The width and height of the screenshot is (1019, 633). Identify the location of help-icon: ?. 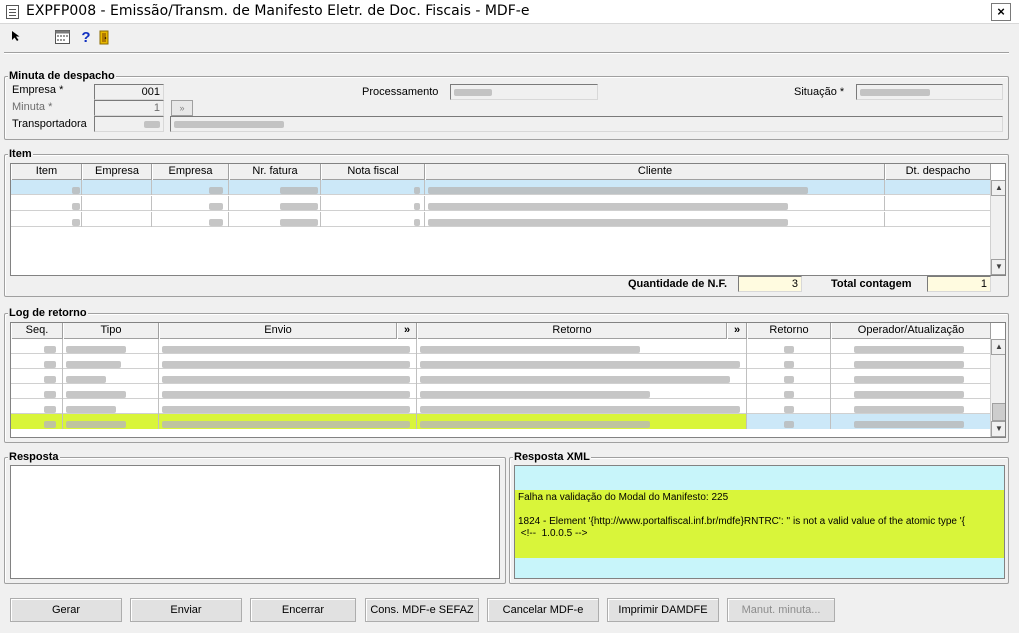
(86, 38).